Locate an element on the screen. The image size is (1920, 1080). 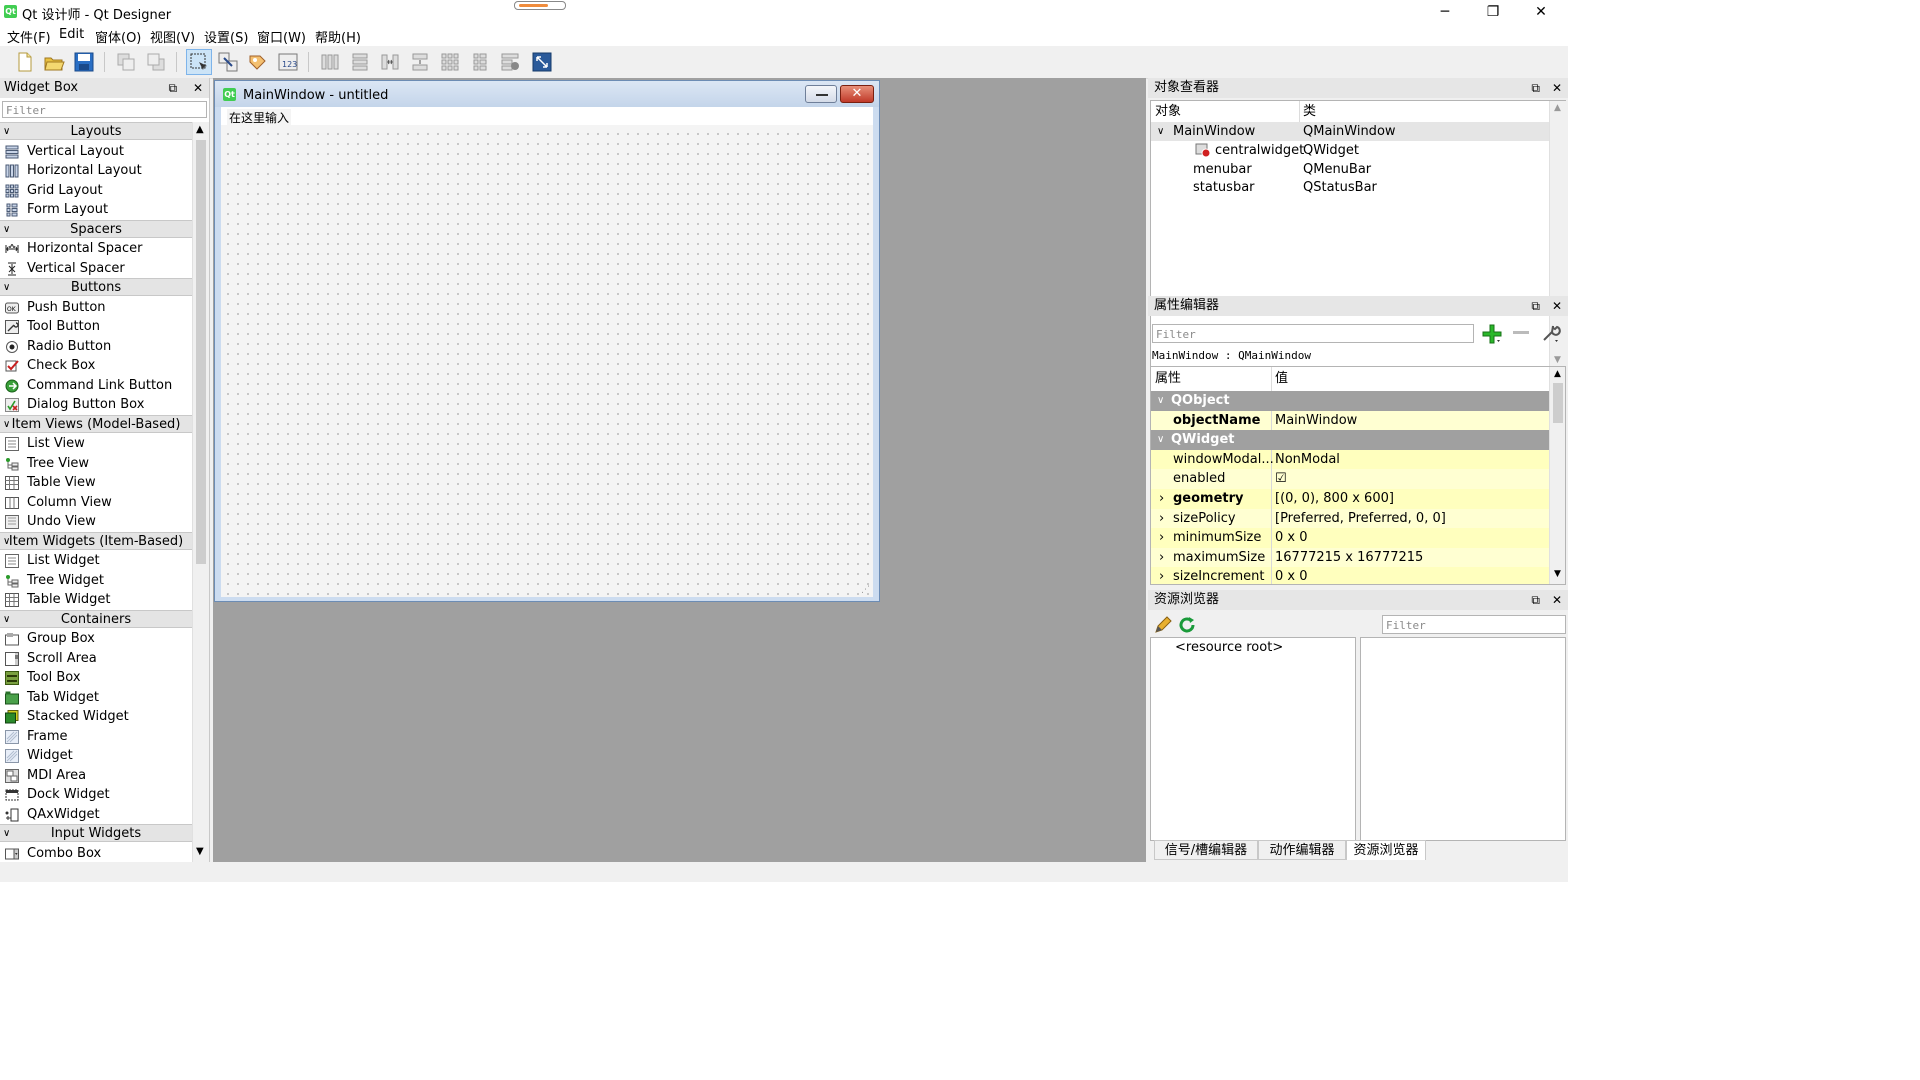
widget-item-mdi-area: MDI Area is located at coordinates (96, 776).